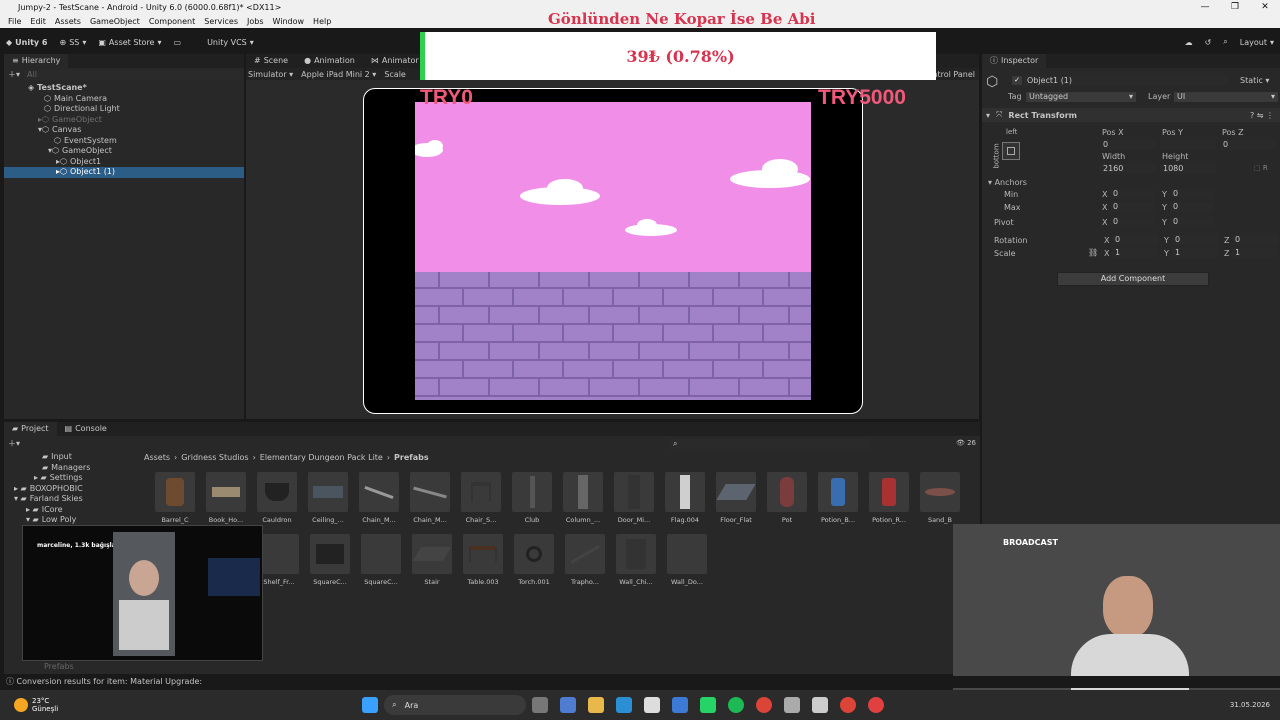 Image resolution: width=1280 pixels, height=720 pixels. Describe the element at coordinates (124, 109) in the screenshot. I see `hierarchy-item-directional-light: ⬡ Directional Light` at that location.